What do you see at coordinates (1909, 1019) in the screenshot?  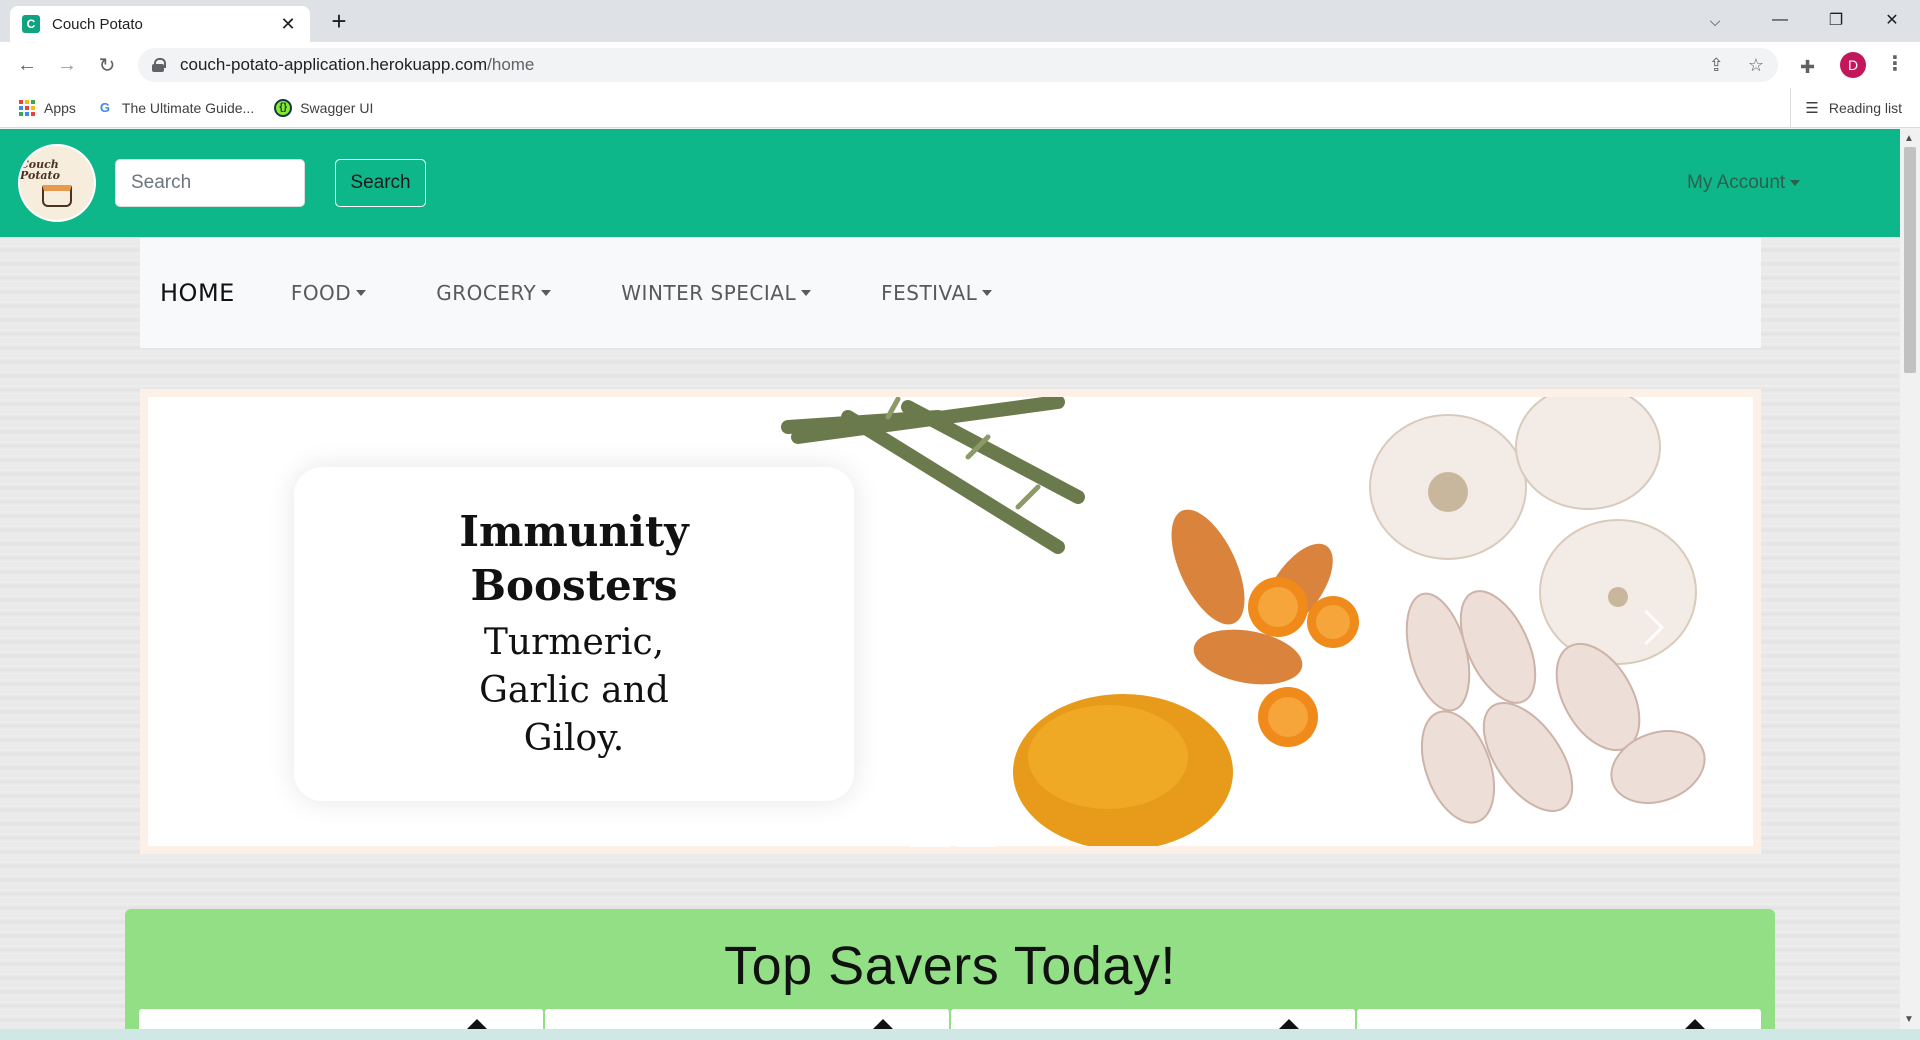 I see `scroll-down-icon: ▼` at bounding box center [1909, 1019].